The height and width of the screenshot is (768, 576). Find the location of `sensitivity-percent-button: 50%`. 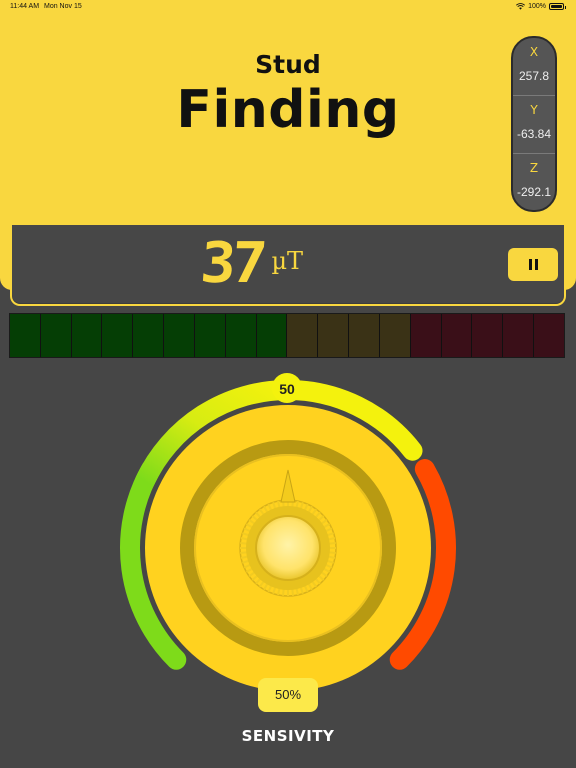

sensitivity-percent-button: 50% is located at coordinates (288, 695).